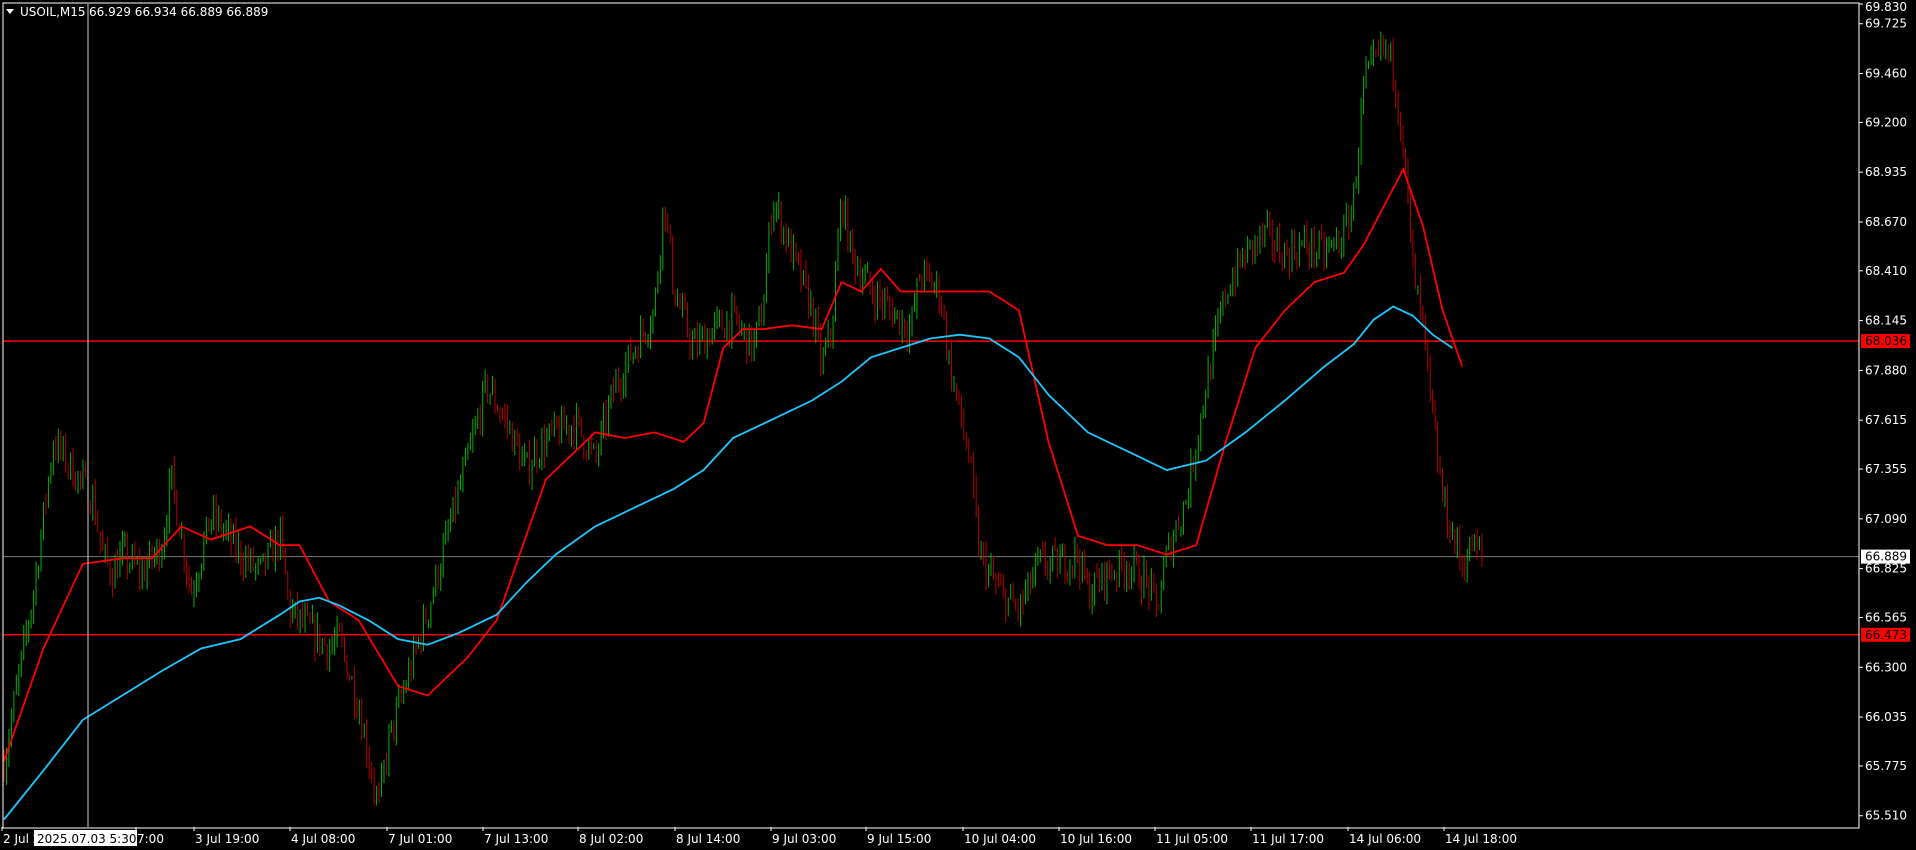 Image resolution: width=1916 pixels, height=850 pixels. What do you see at coordinates (1000, 839) in the screenshot?
I see `x-tick-label: 10 Jul 04:00` at bounding box center [1000, 839].